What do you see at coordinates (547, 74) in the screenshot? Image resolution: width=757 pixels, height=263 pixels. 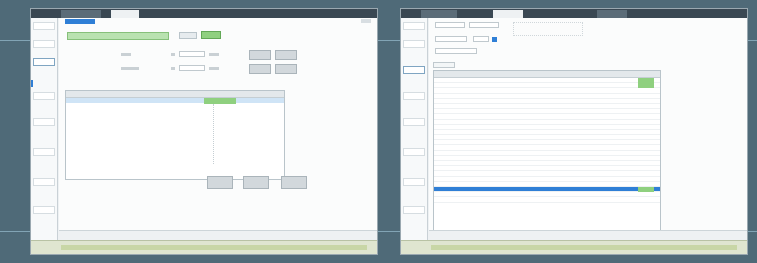 I see `table-header` at bounding box center [547, 74].